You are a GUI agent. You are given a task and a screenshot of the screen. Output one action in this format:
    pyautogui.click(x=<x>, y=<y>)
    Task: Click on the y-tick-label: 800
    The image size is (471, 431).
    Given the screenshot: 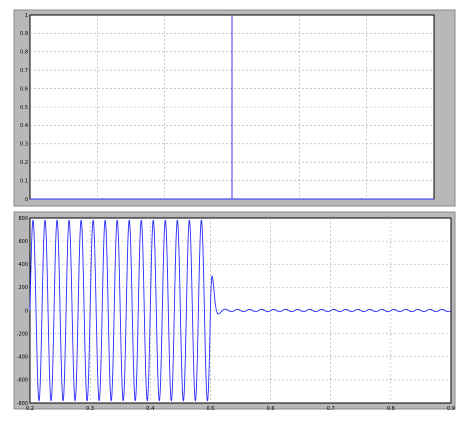 What is the action you would take?
    pyautogui.click(x=23, y=219)
    